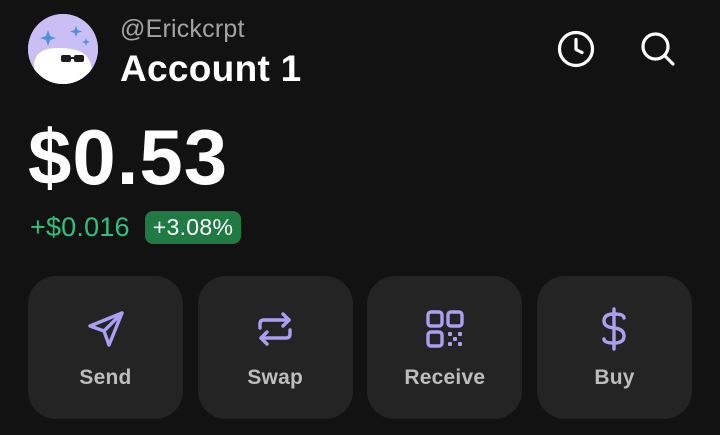  I want to click on buy-label: Buy, so click(614, 377).